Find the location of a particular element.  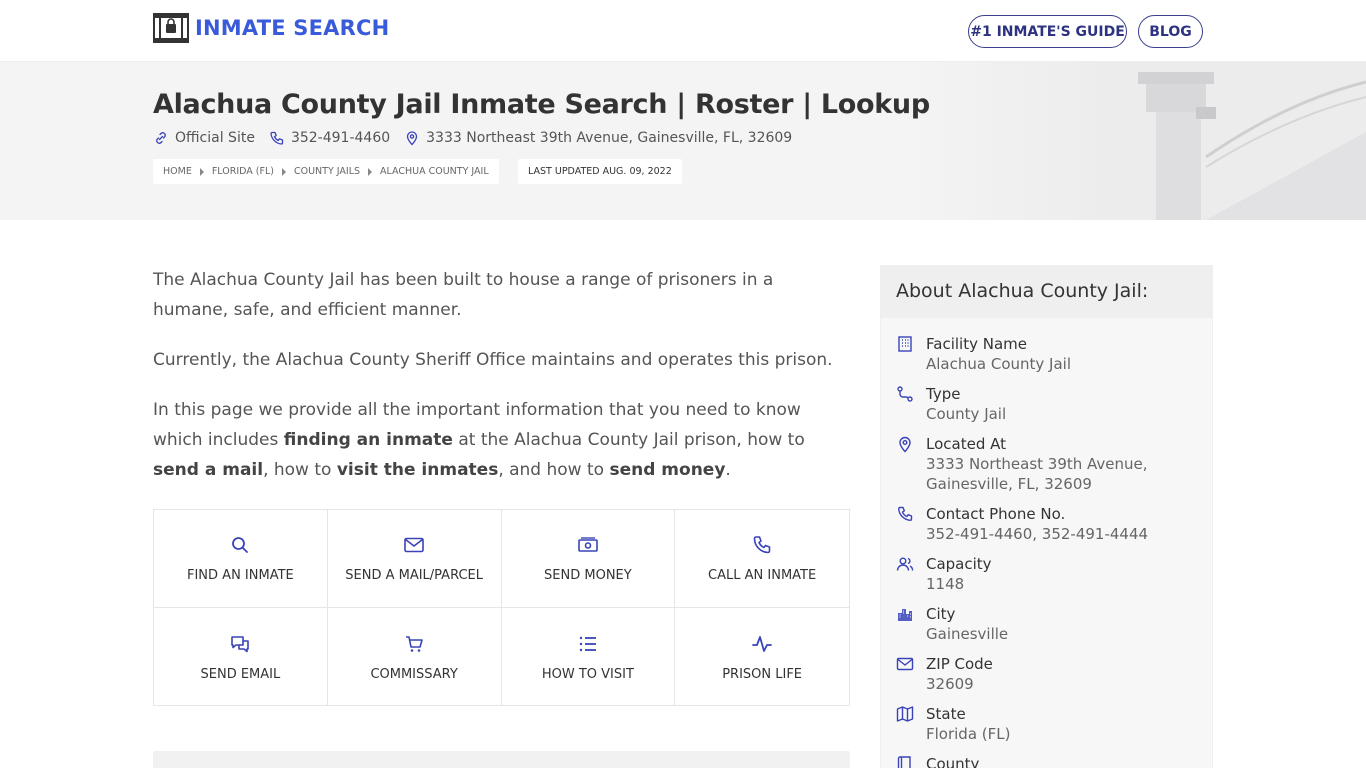

detail-state: State Florida (FL) is located at coordinates (1046, 724).